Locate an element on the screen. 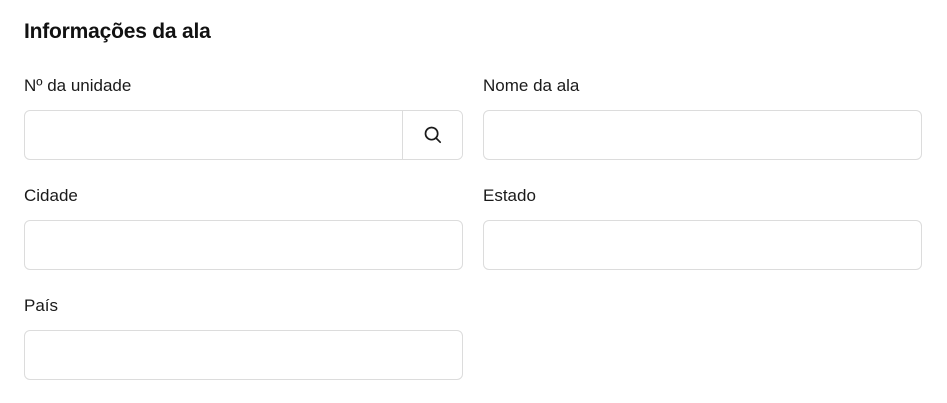 The width and height of the screenshot is (947, 403). search-icon is located at coordinates (433, 135).